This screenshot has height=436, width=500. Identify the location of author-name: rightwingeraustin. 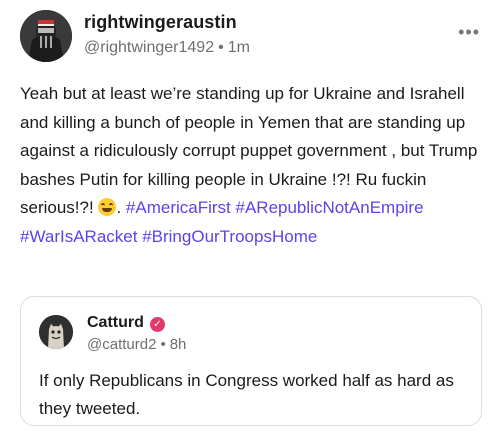
(160, 22).